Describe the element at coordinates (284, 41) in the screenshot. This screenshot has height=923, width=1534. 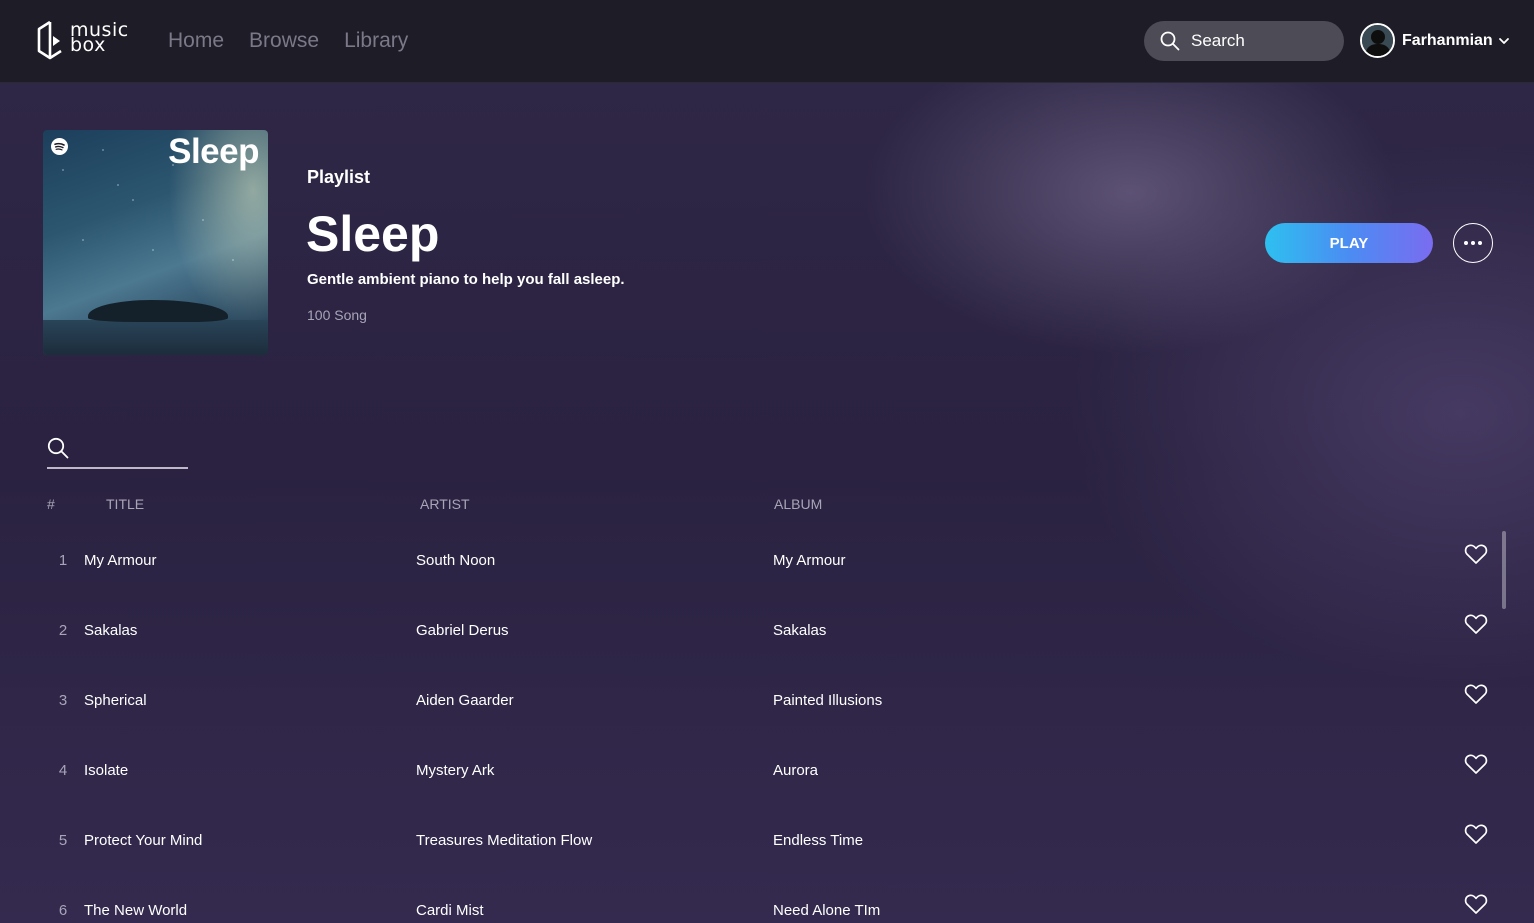
I see `nav-browse: Browse` at that location.